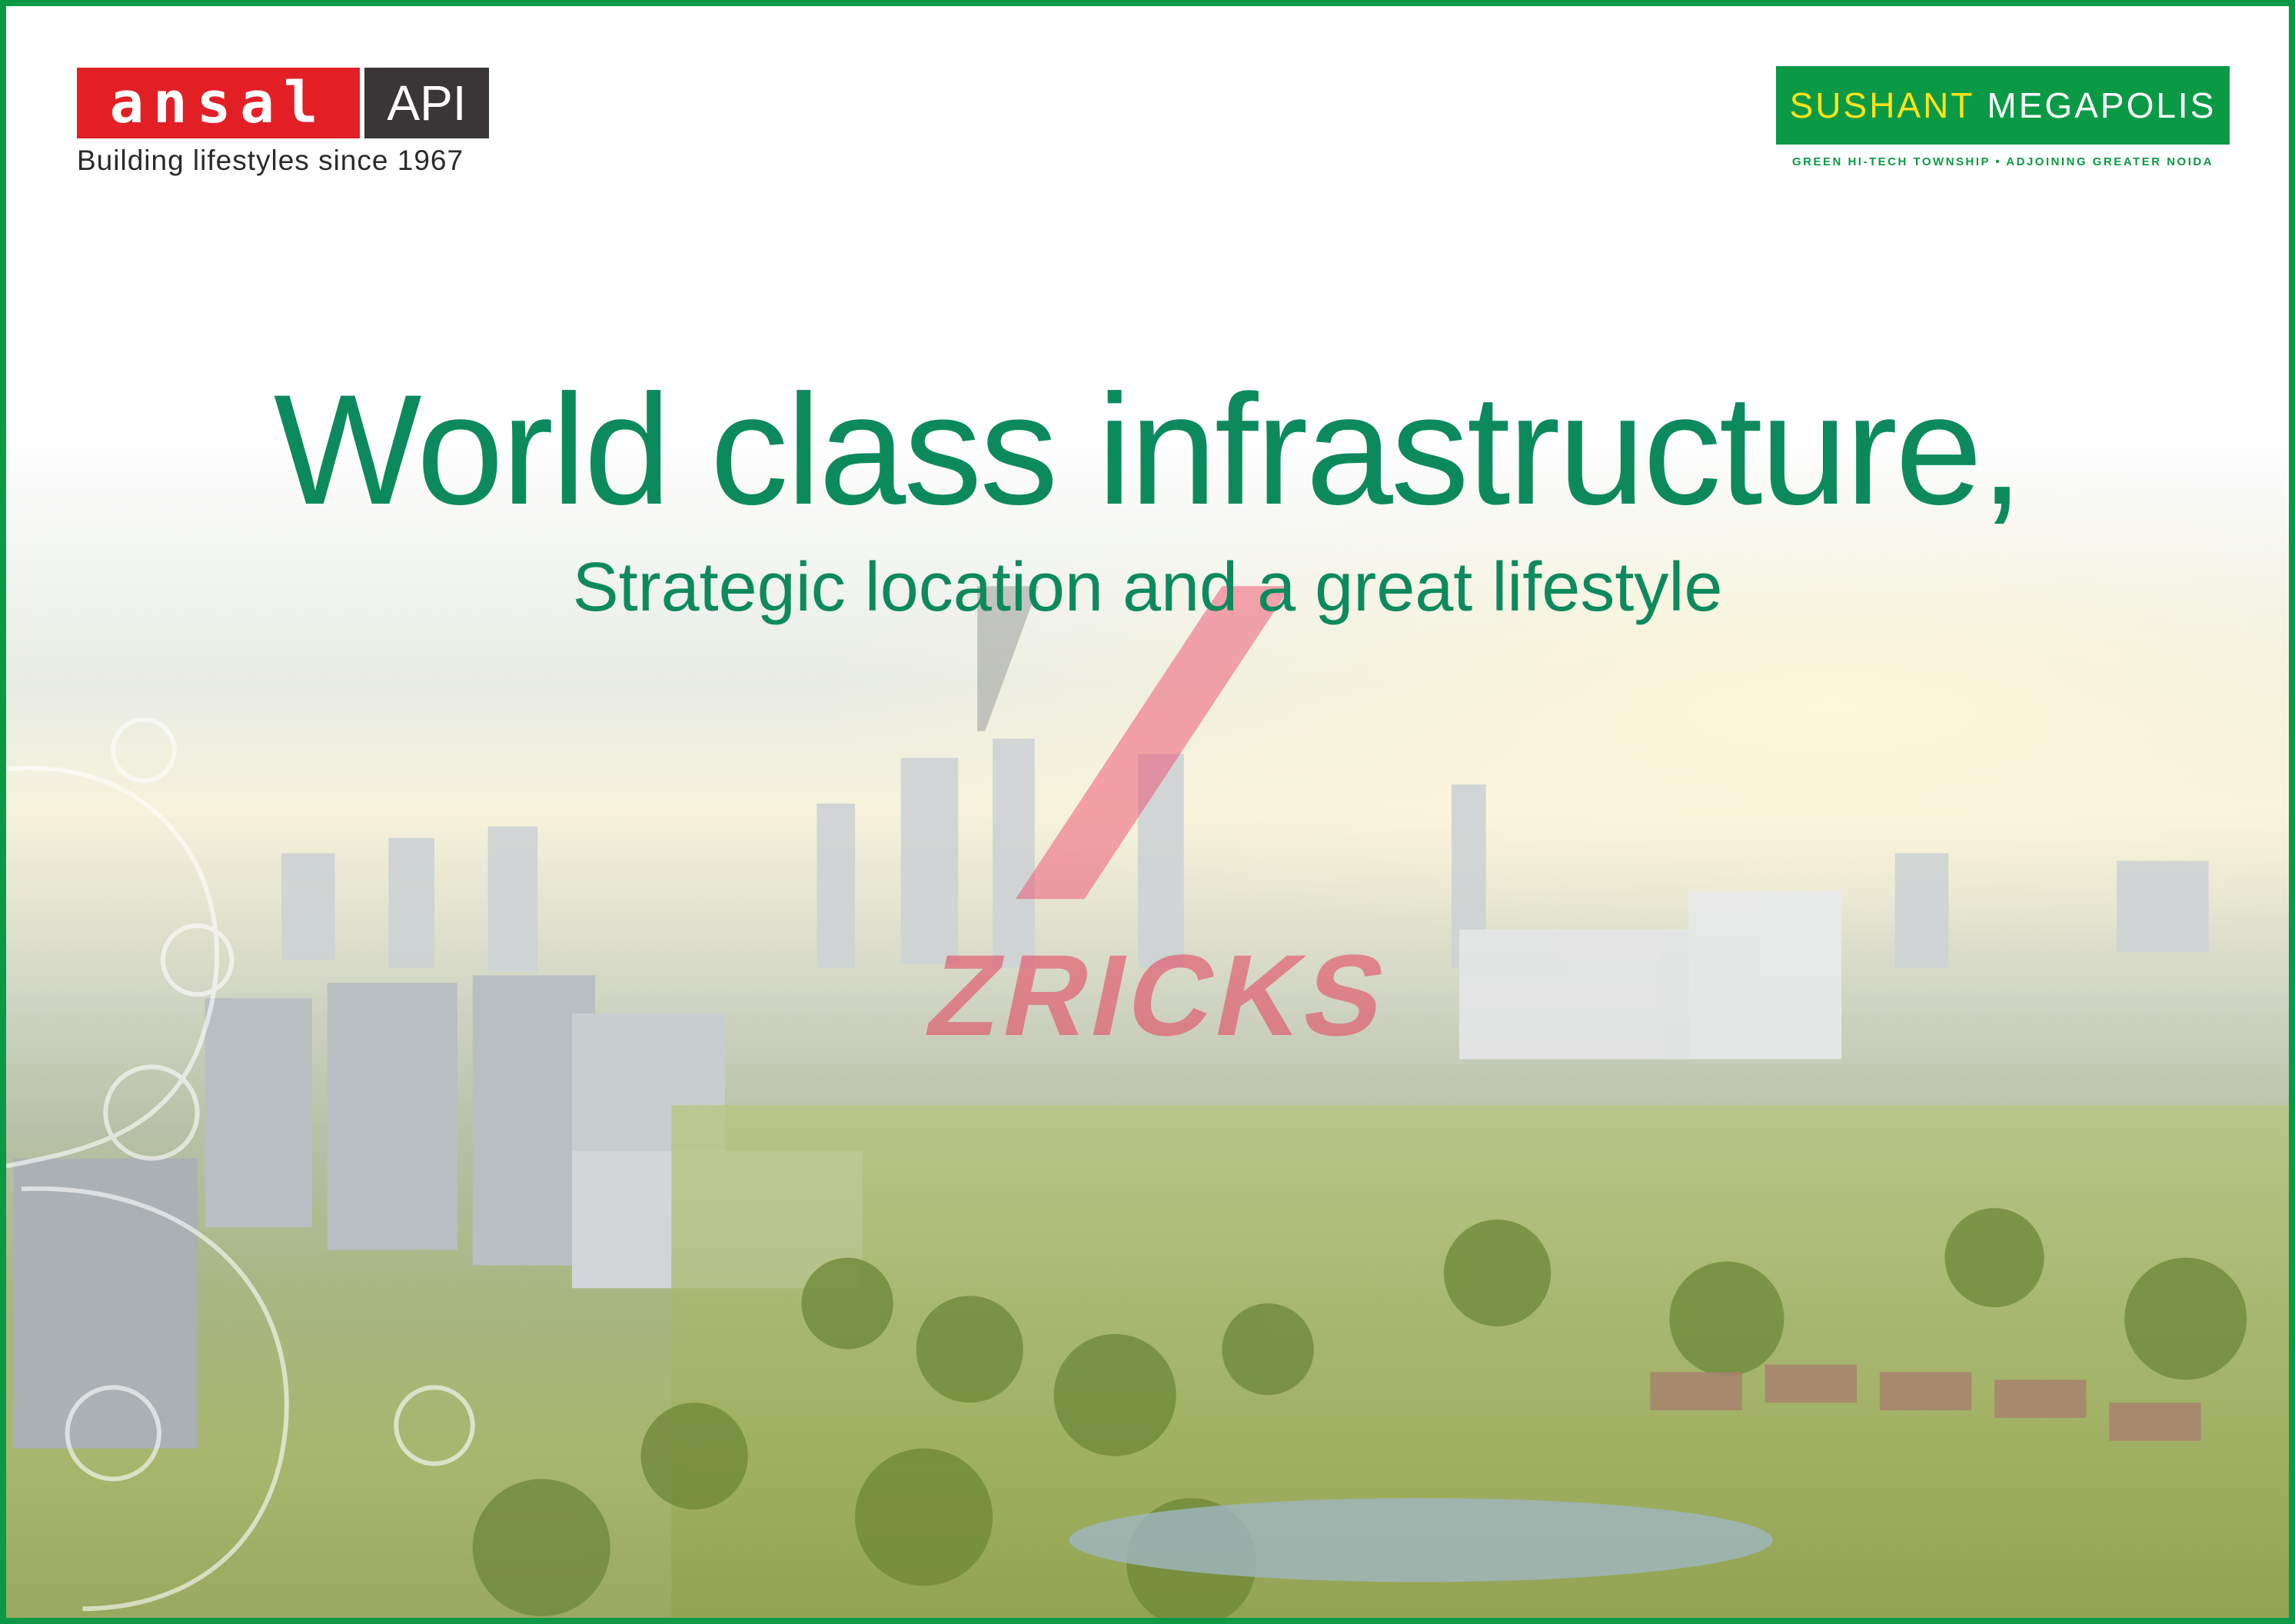 This screenshot has width=2295, height=1624. Describe the element at coordinates (1147, 587) in the screenshot. I see `subheadline: Strategic location and a great lifestyle` at that location.